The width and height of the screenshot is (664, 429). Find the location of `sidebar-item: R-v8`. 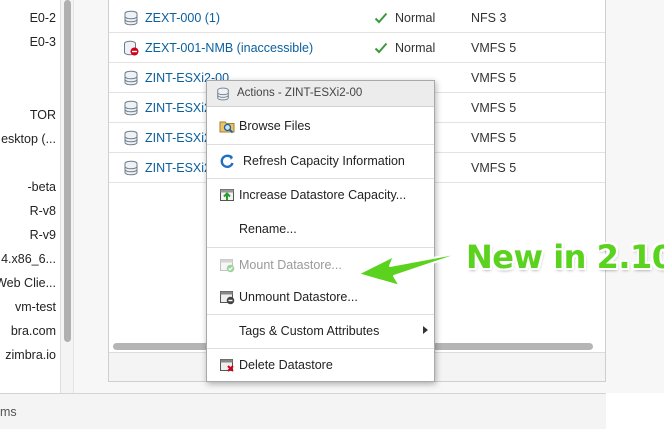

sidebar-item: R-v8 is located at coordinates (43, 211).